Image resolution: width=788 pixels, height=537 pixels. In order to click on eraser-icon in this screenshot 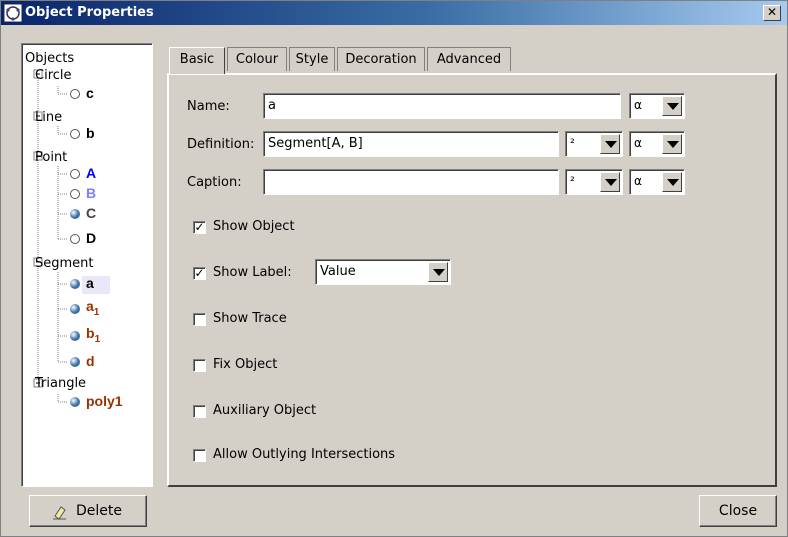, I will do `click(59, 513)`.